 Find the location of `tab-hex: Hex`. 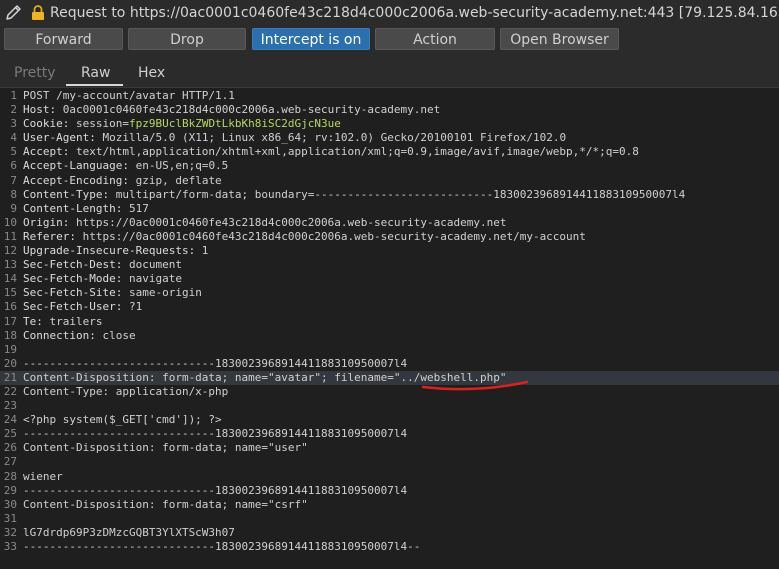

tab-hex: Hex is located at coordinates (151, 73).